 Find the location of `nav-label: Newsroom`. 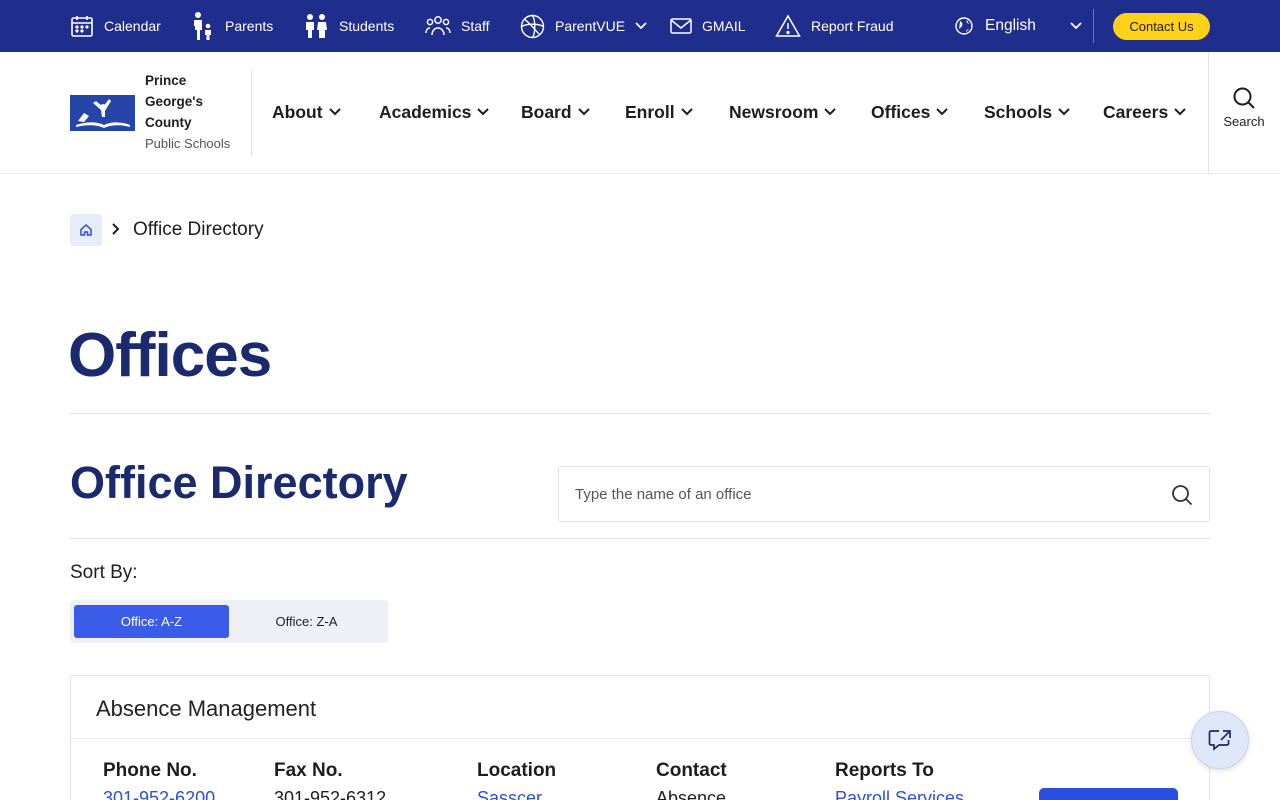

nav-label: Newsroom is located at coordinates (774, 111).